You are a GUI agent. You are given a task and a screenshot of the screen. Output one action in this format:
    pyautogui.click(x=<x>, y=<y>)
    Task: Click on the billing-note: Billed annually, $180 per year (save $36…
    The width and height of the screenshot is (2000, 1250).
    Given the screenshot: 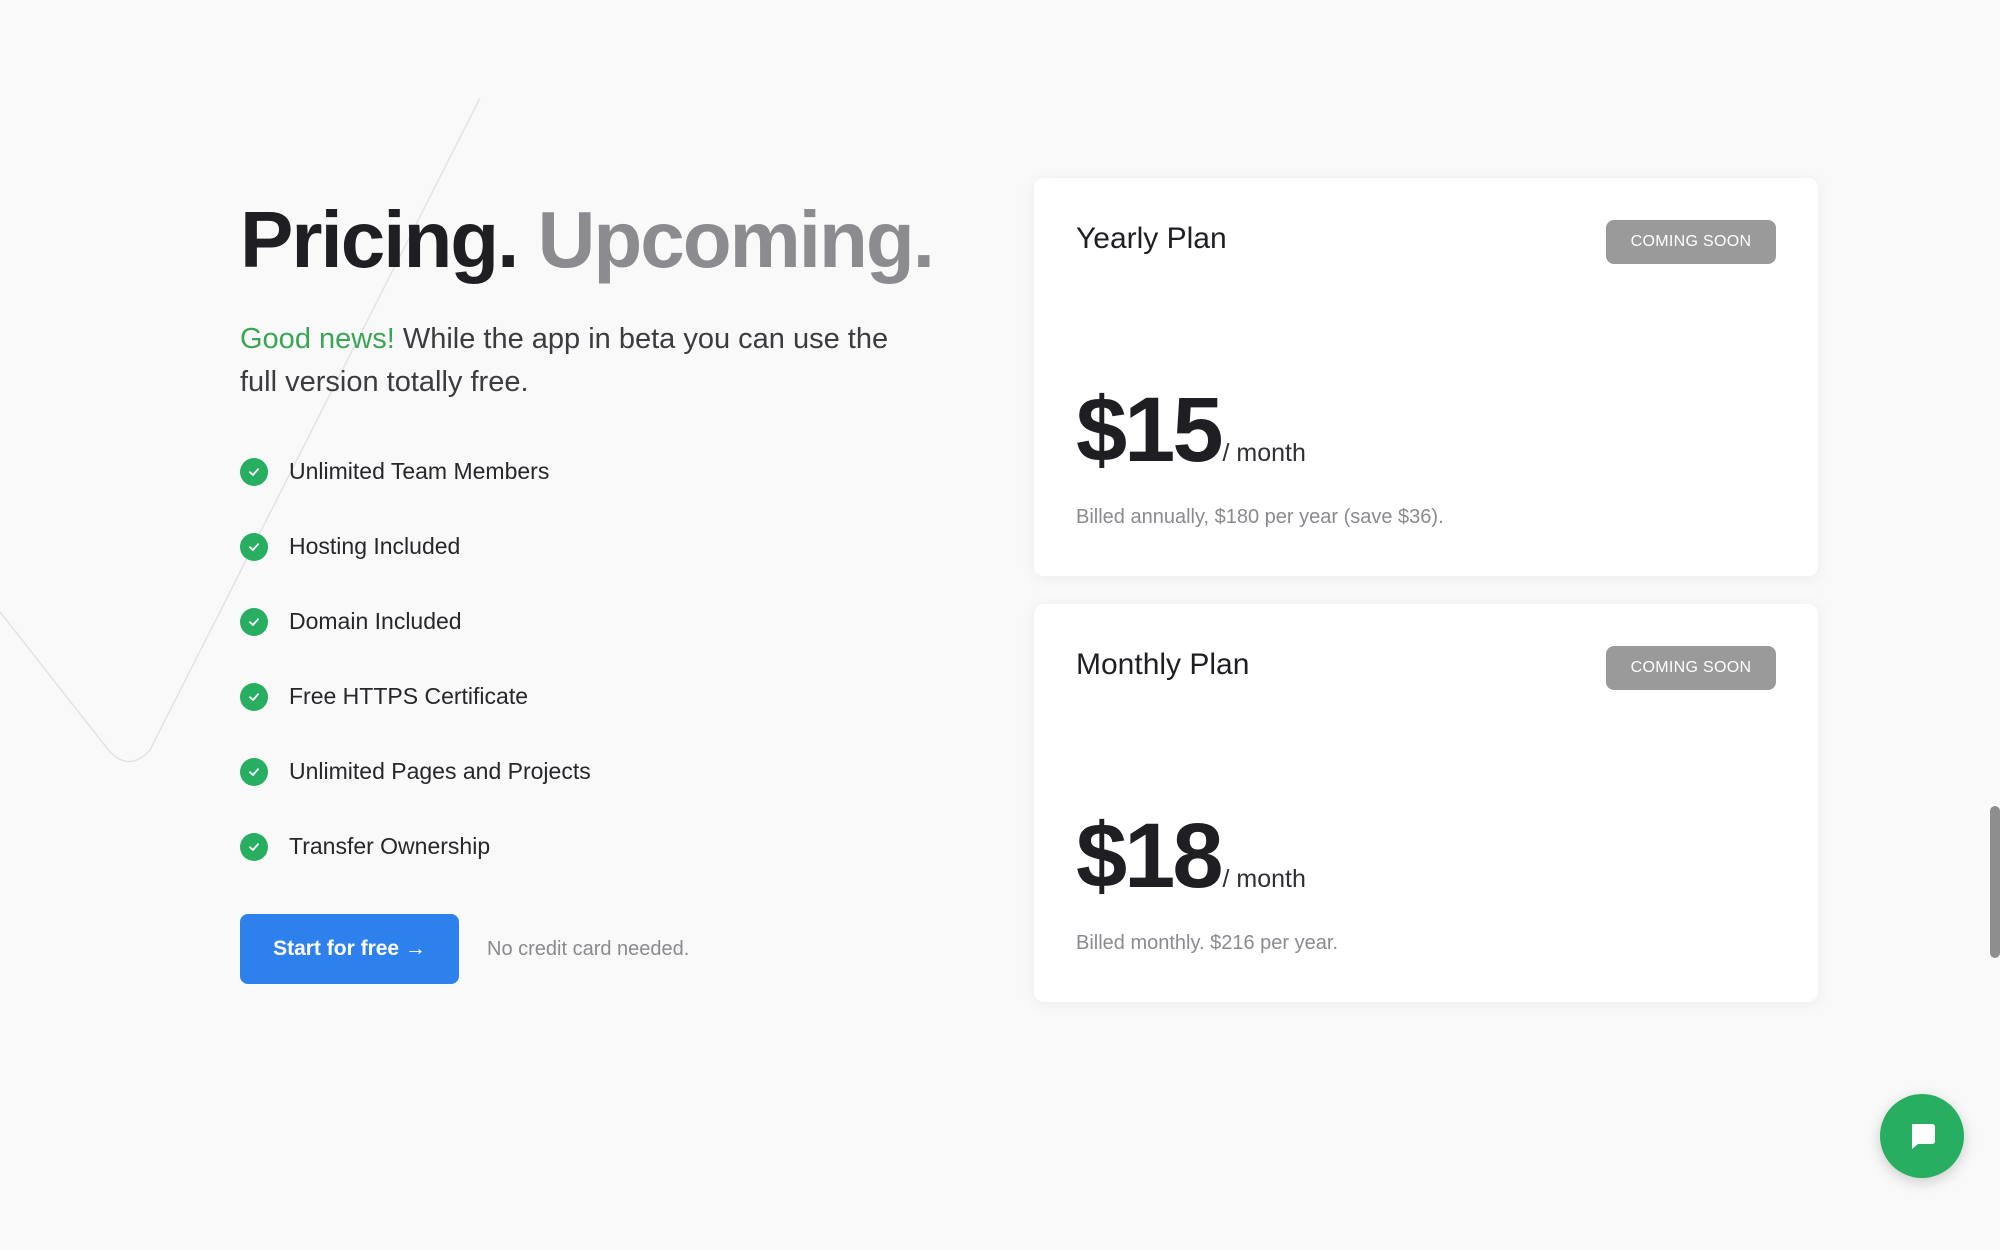 What is the action you would take?
    pyautogui.click(x=1260, y=517)
    